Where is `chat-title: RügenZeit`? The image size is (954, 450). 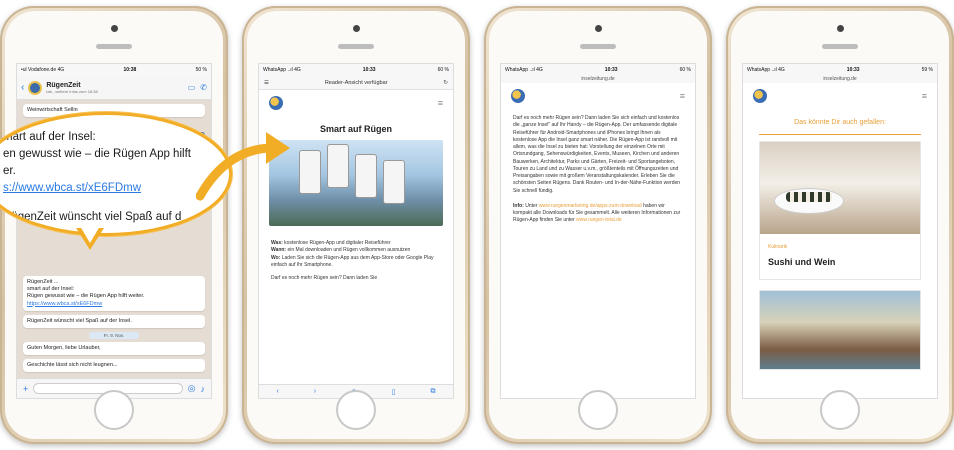 chat-title: RügenZeit is located at coordinates (71, 85).